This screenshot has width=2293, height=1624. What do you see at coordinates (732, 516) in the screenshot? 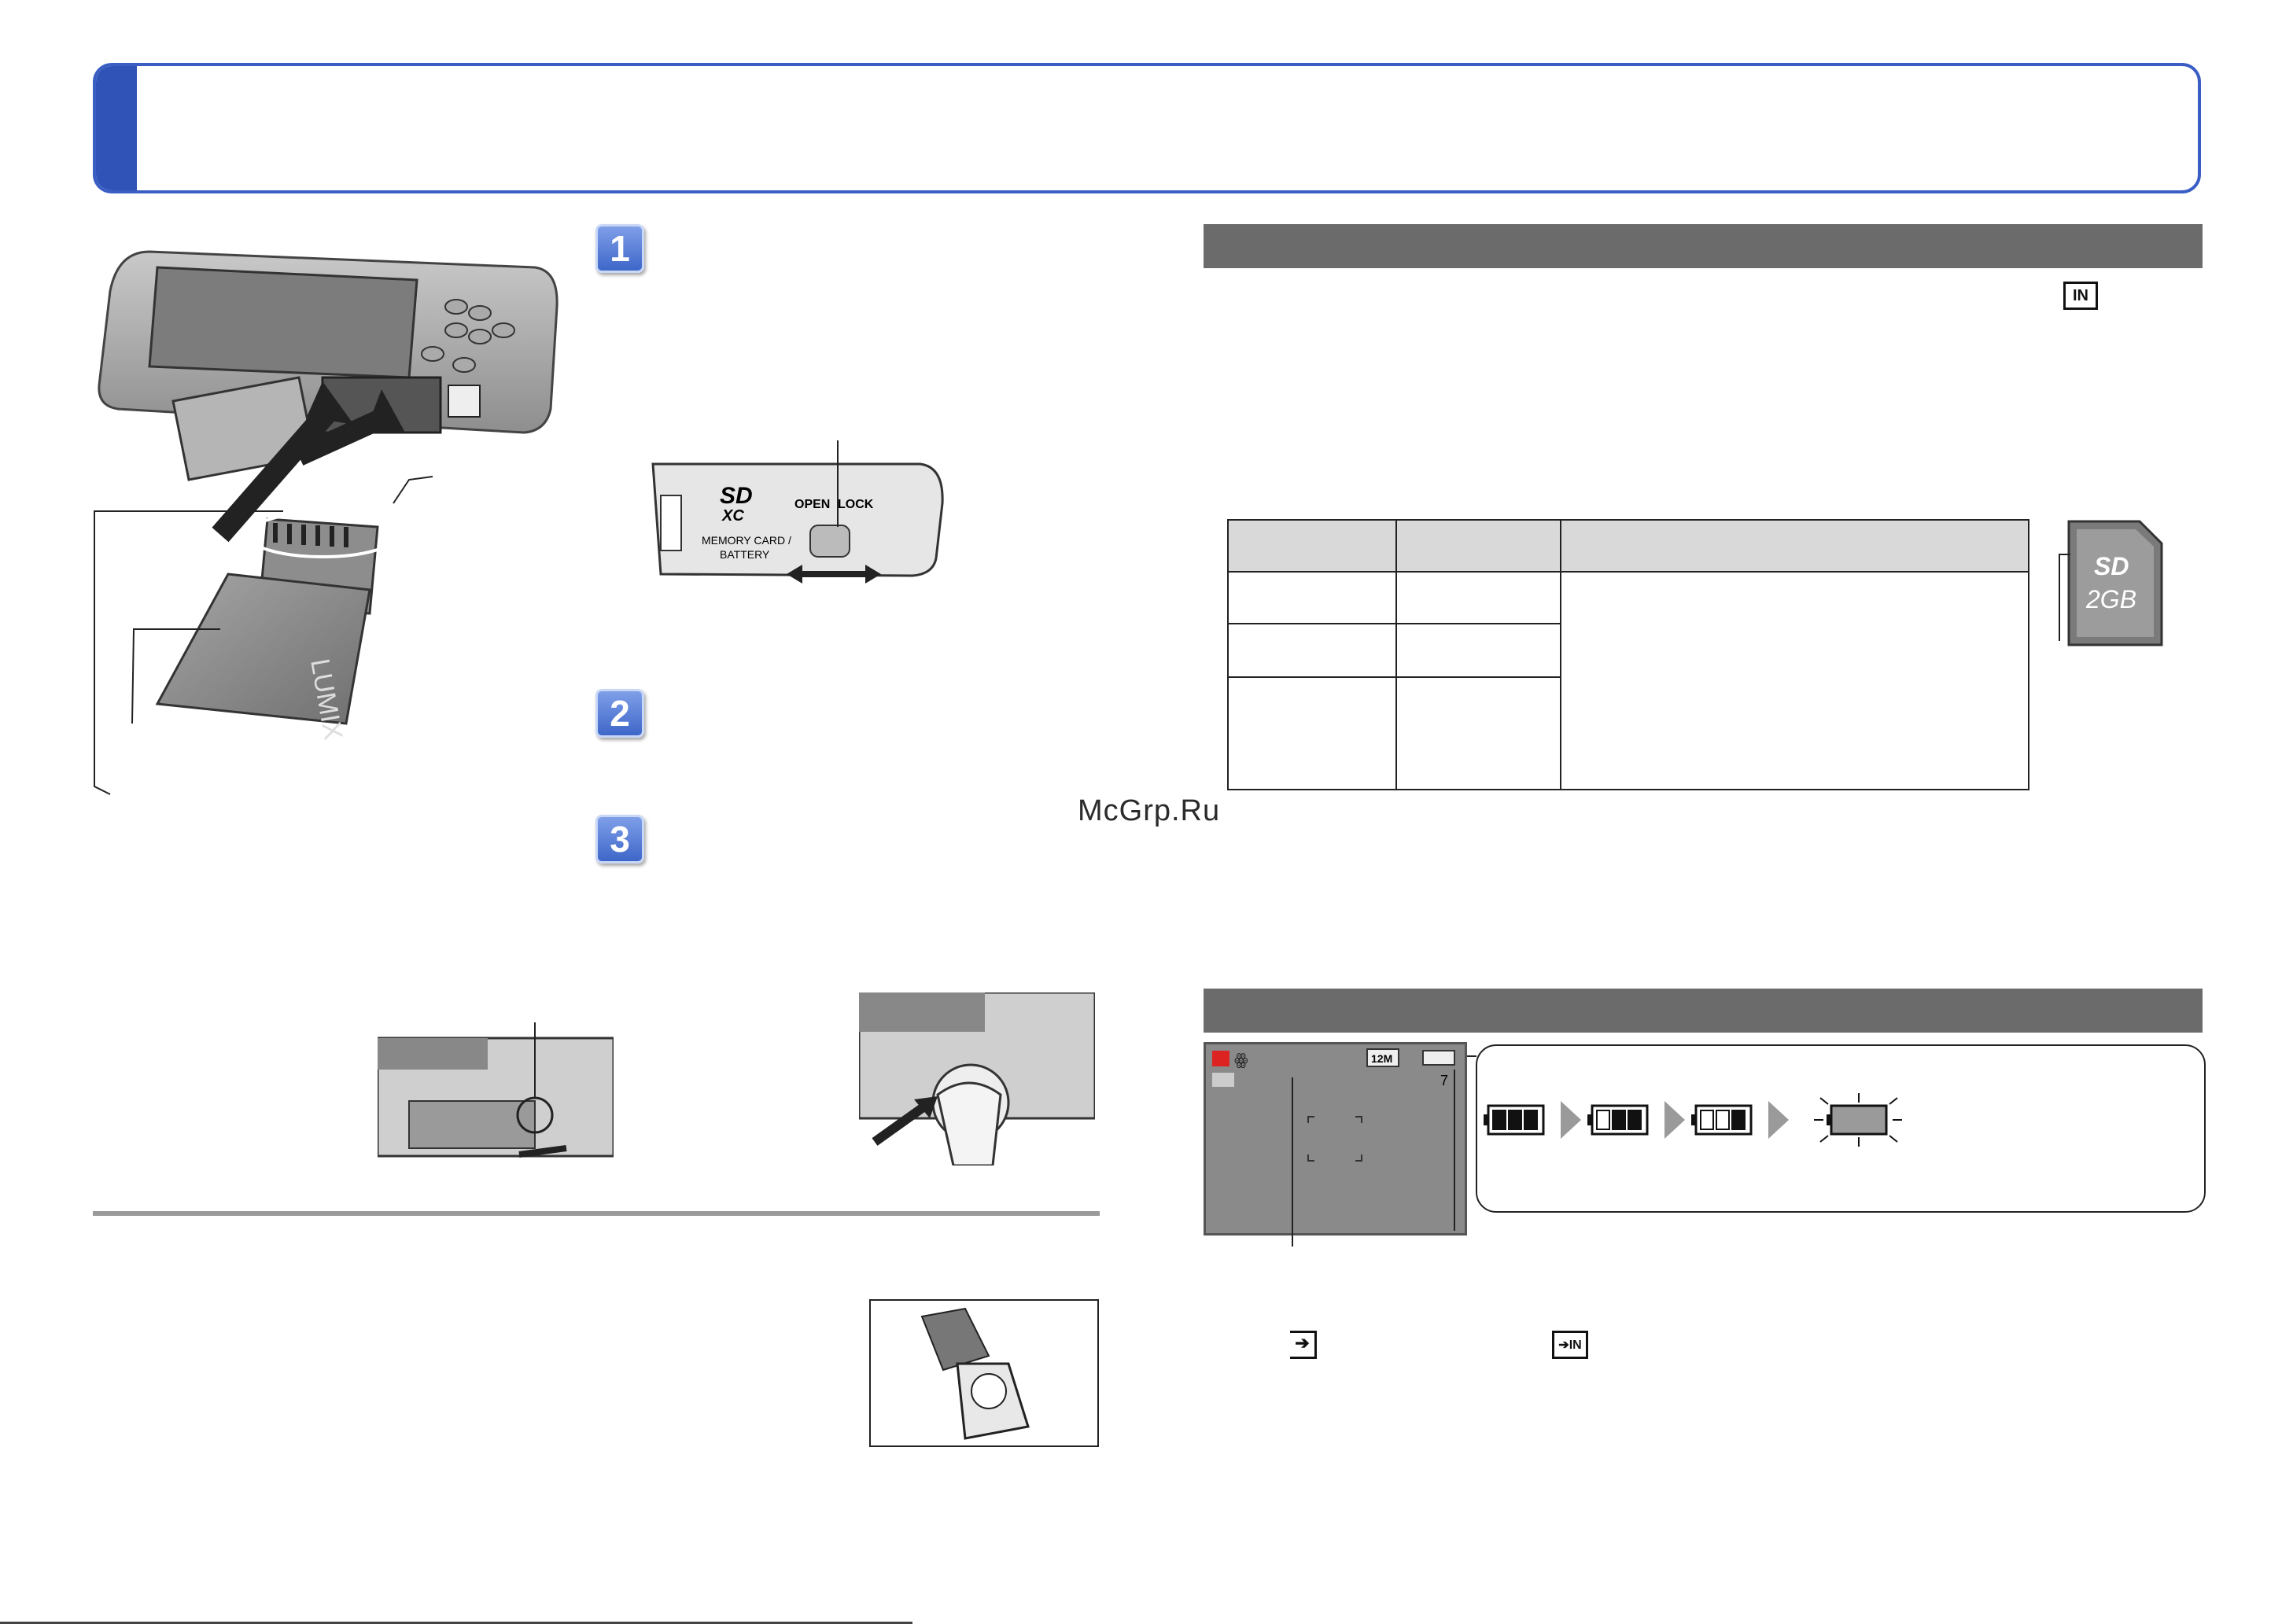
I see `sdxc-logo-bottom: XC` at bounding box center [732, 516].